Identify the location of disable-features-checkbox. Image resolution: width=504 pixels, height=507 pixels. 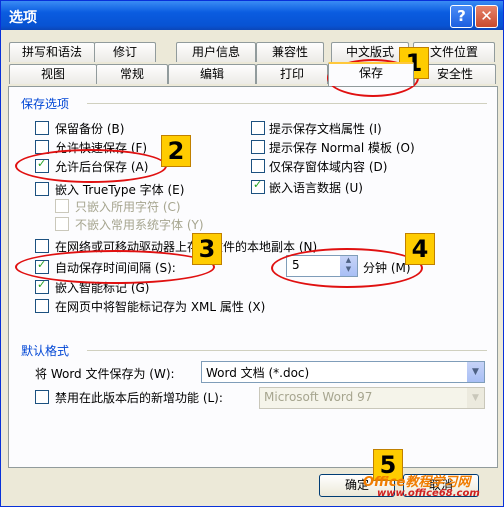
(42, 397).